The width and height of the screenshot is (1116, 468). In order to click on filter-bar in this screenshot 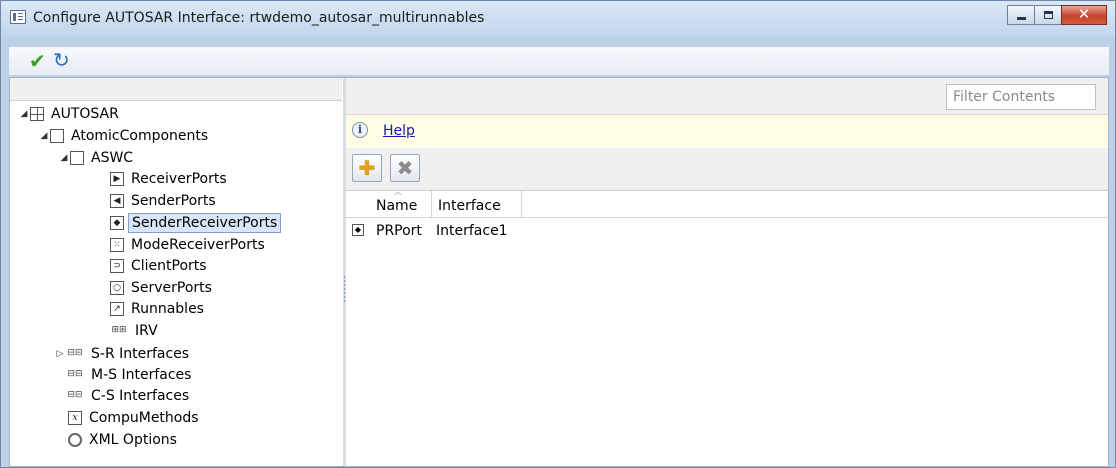, I will do `click(727, 96)`.